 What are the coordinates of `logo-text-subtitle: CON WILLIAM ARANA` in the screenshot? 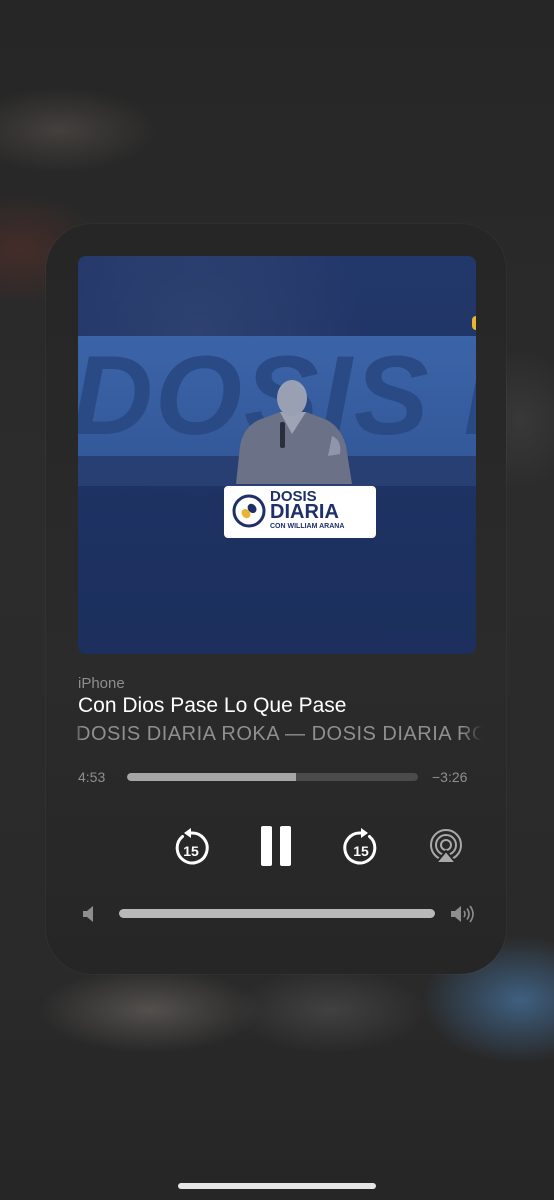 It's located at (307, 526).